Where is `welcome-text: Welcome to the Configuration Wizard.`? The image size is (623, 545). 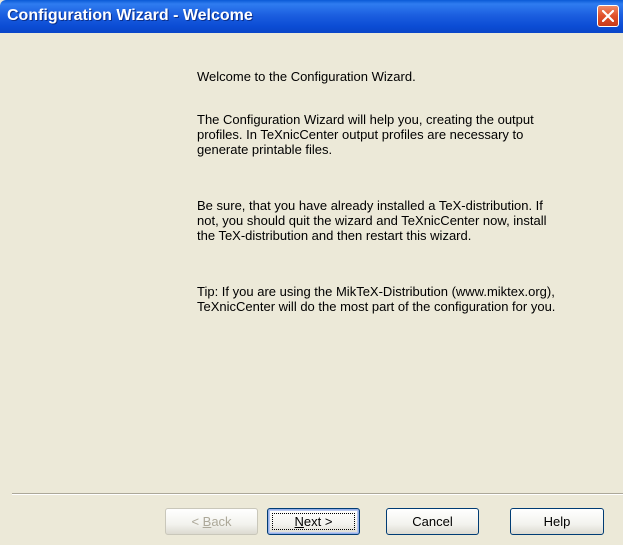
welcome-text: Welcome to the Configuration Wizard. is located at coordinates (377, 84).